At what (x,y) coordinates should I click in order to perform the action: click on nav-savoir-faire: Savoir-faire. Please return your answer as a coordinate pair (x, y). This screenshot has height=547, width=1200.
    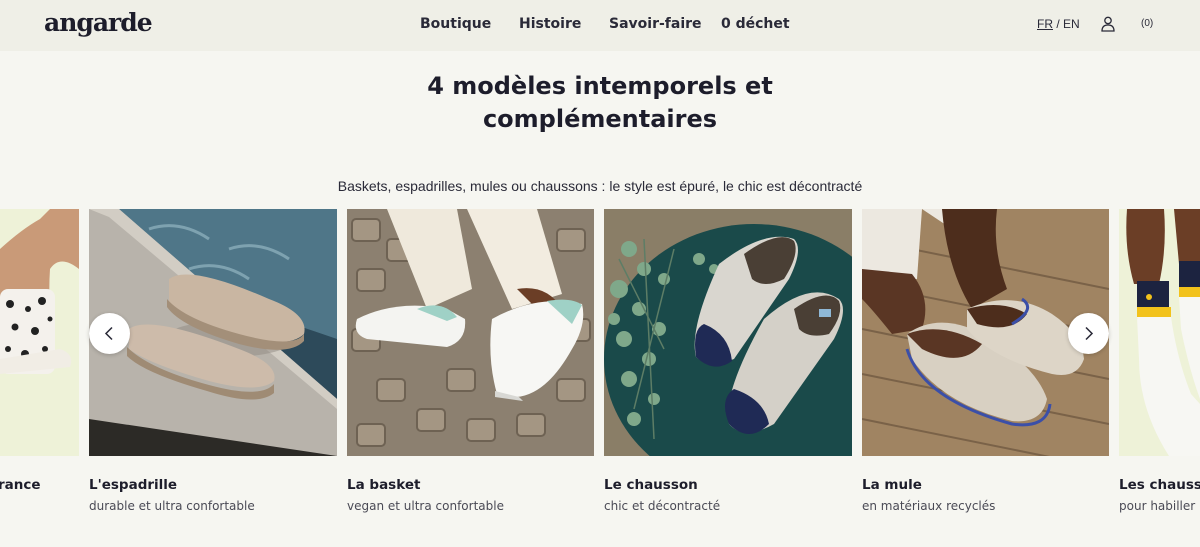
    Looking at the image, I should click on (655, 24).